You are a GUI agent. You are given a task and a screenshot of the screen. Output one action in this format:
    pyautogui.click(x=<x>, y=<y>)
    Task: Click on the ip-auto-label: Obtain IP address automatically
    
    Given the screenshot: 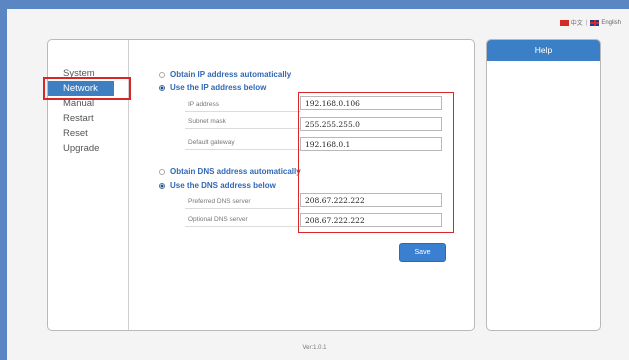 What is the action you would take?
    pyautogui.click(x=231, y=74)
    